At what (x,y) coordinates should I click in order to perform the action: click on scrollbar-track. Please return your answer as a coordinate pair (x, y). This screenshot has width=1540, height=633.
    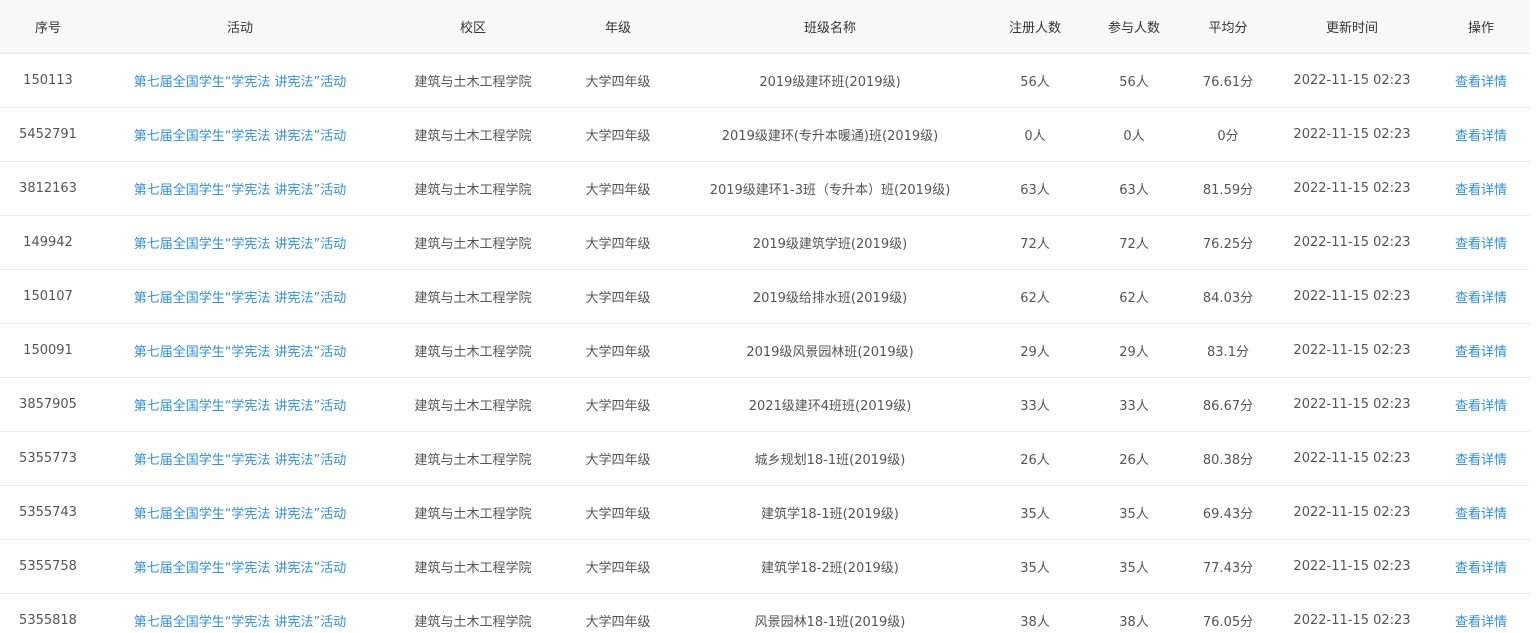
    Looking at the image, I should click on (1535, 316).